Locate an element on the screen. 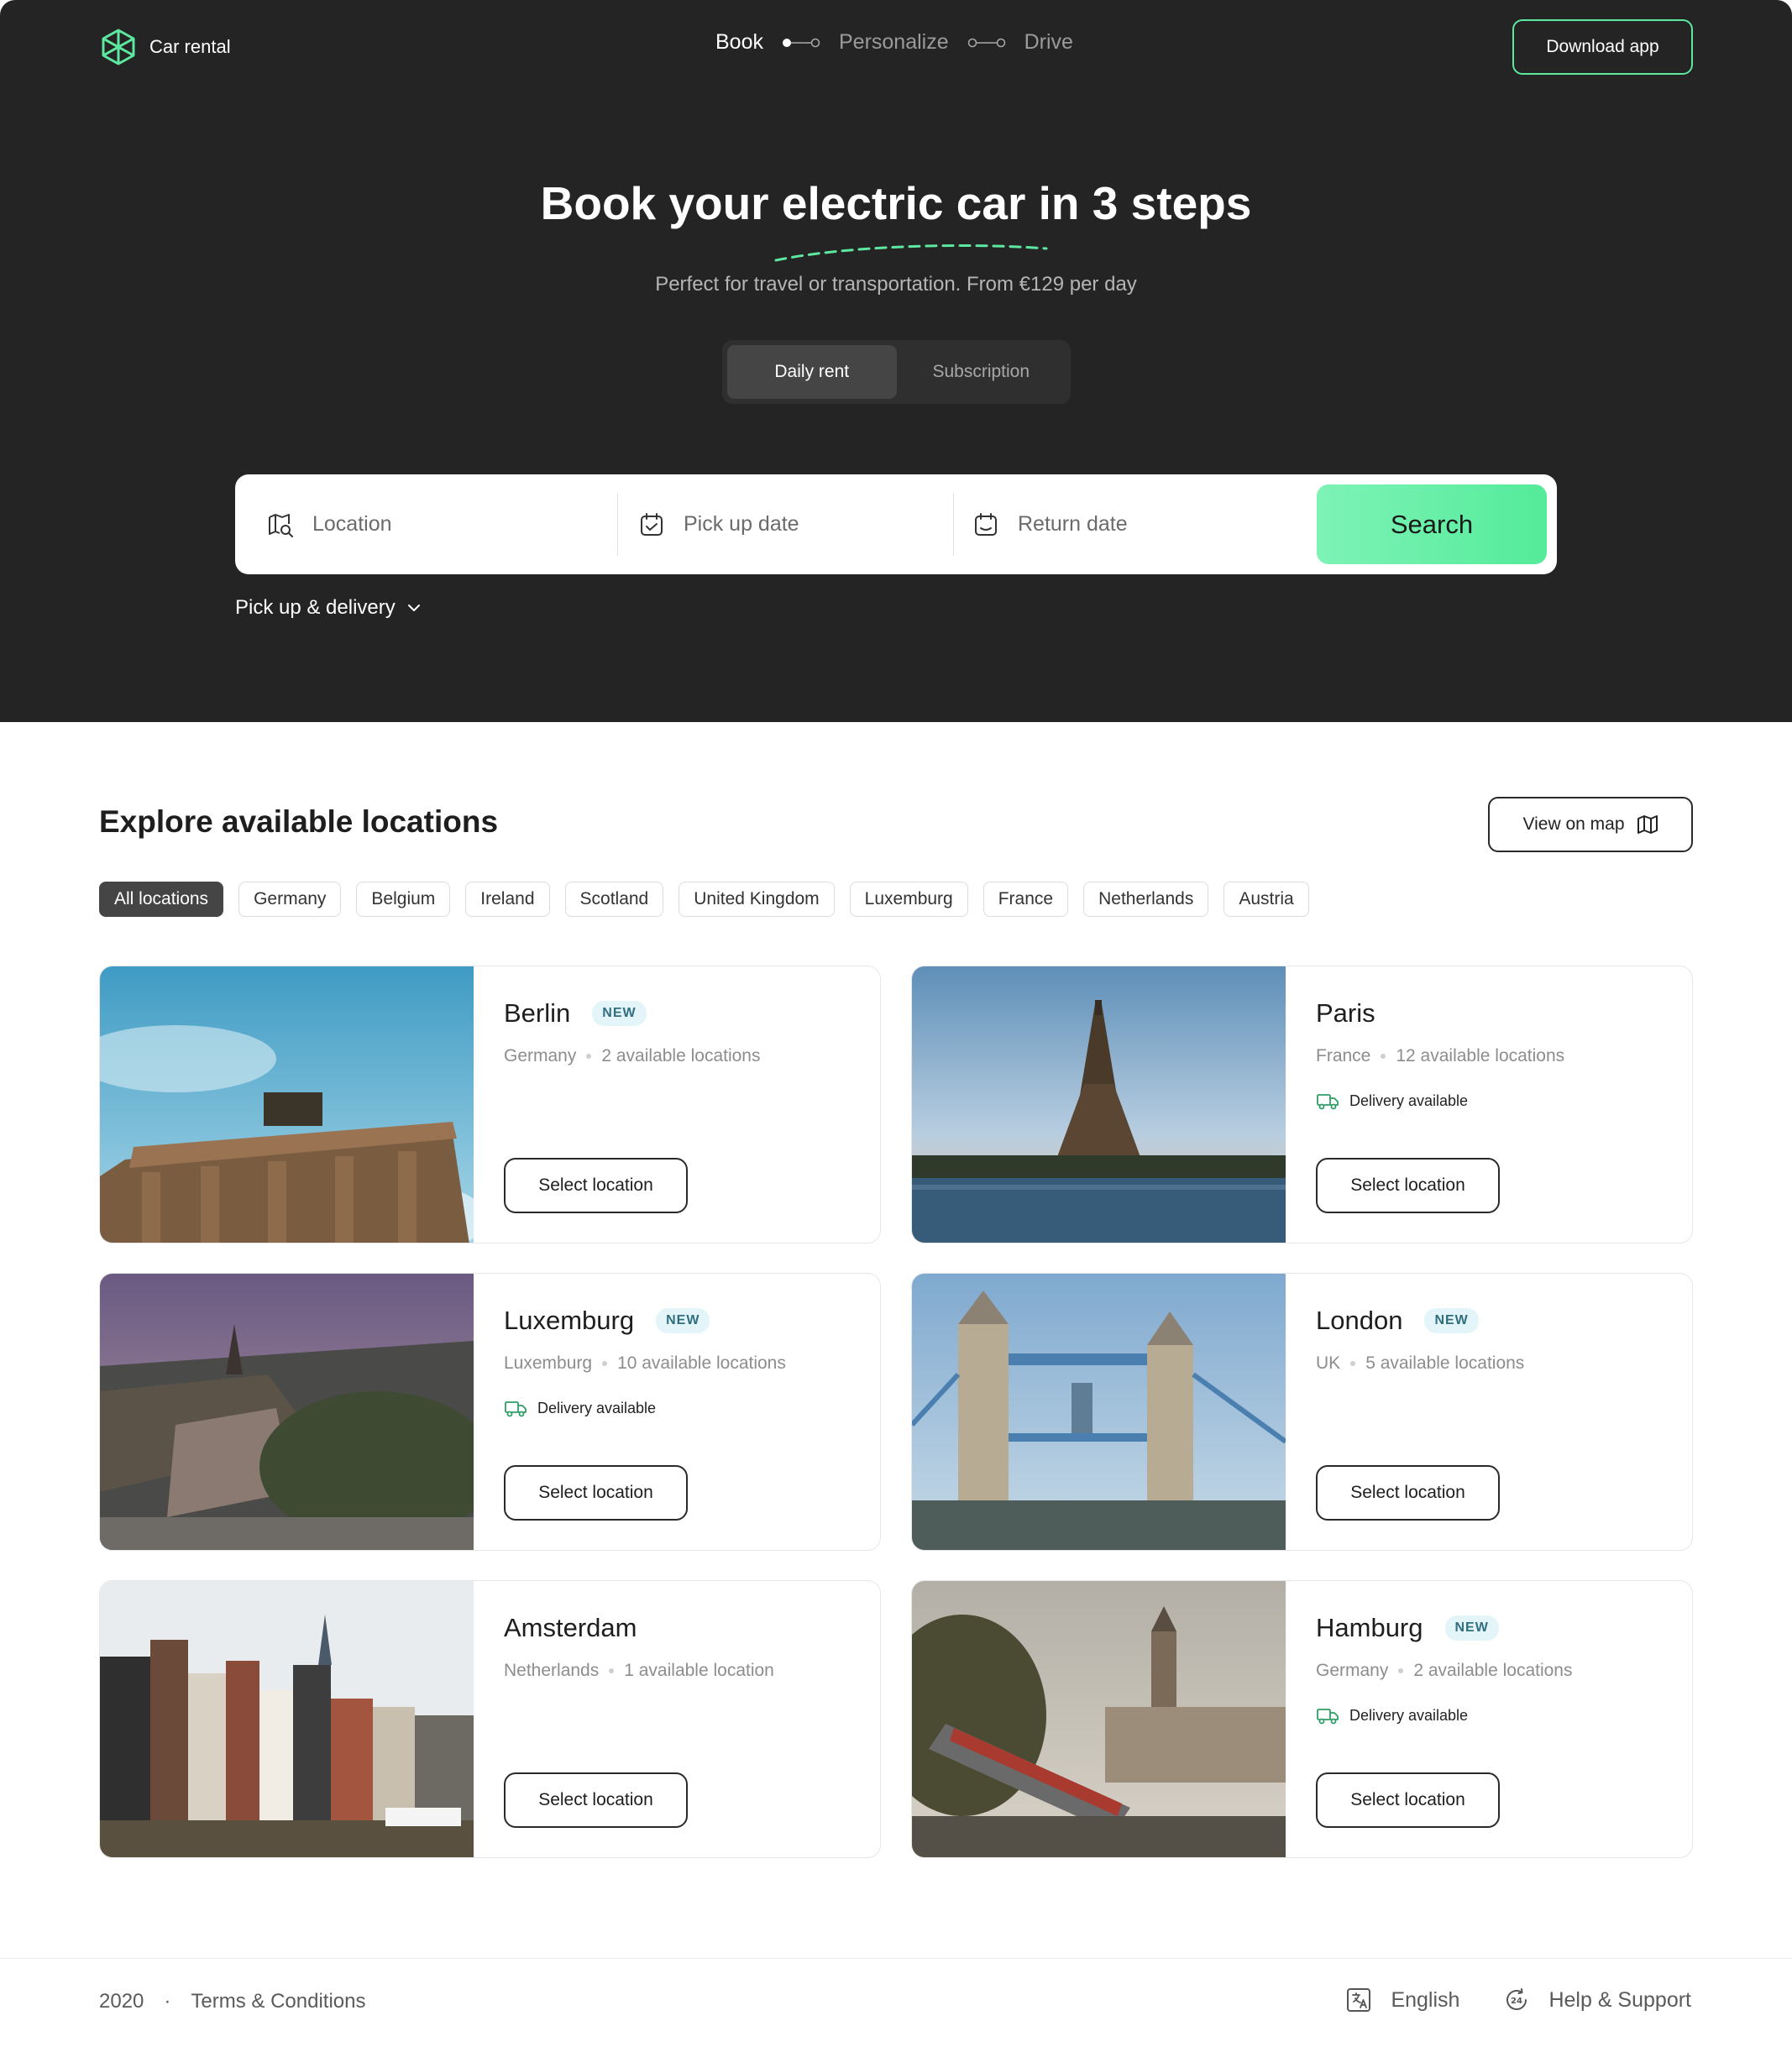 Image resolution: width=1792 pixels, height=2047 pixels. step-book: Book is located at coordinates (739, 42).